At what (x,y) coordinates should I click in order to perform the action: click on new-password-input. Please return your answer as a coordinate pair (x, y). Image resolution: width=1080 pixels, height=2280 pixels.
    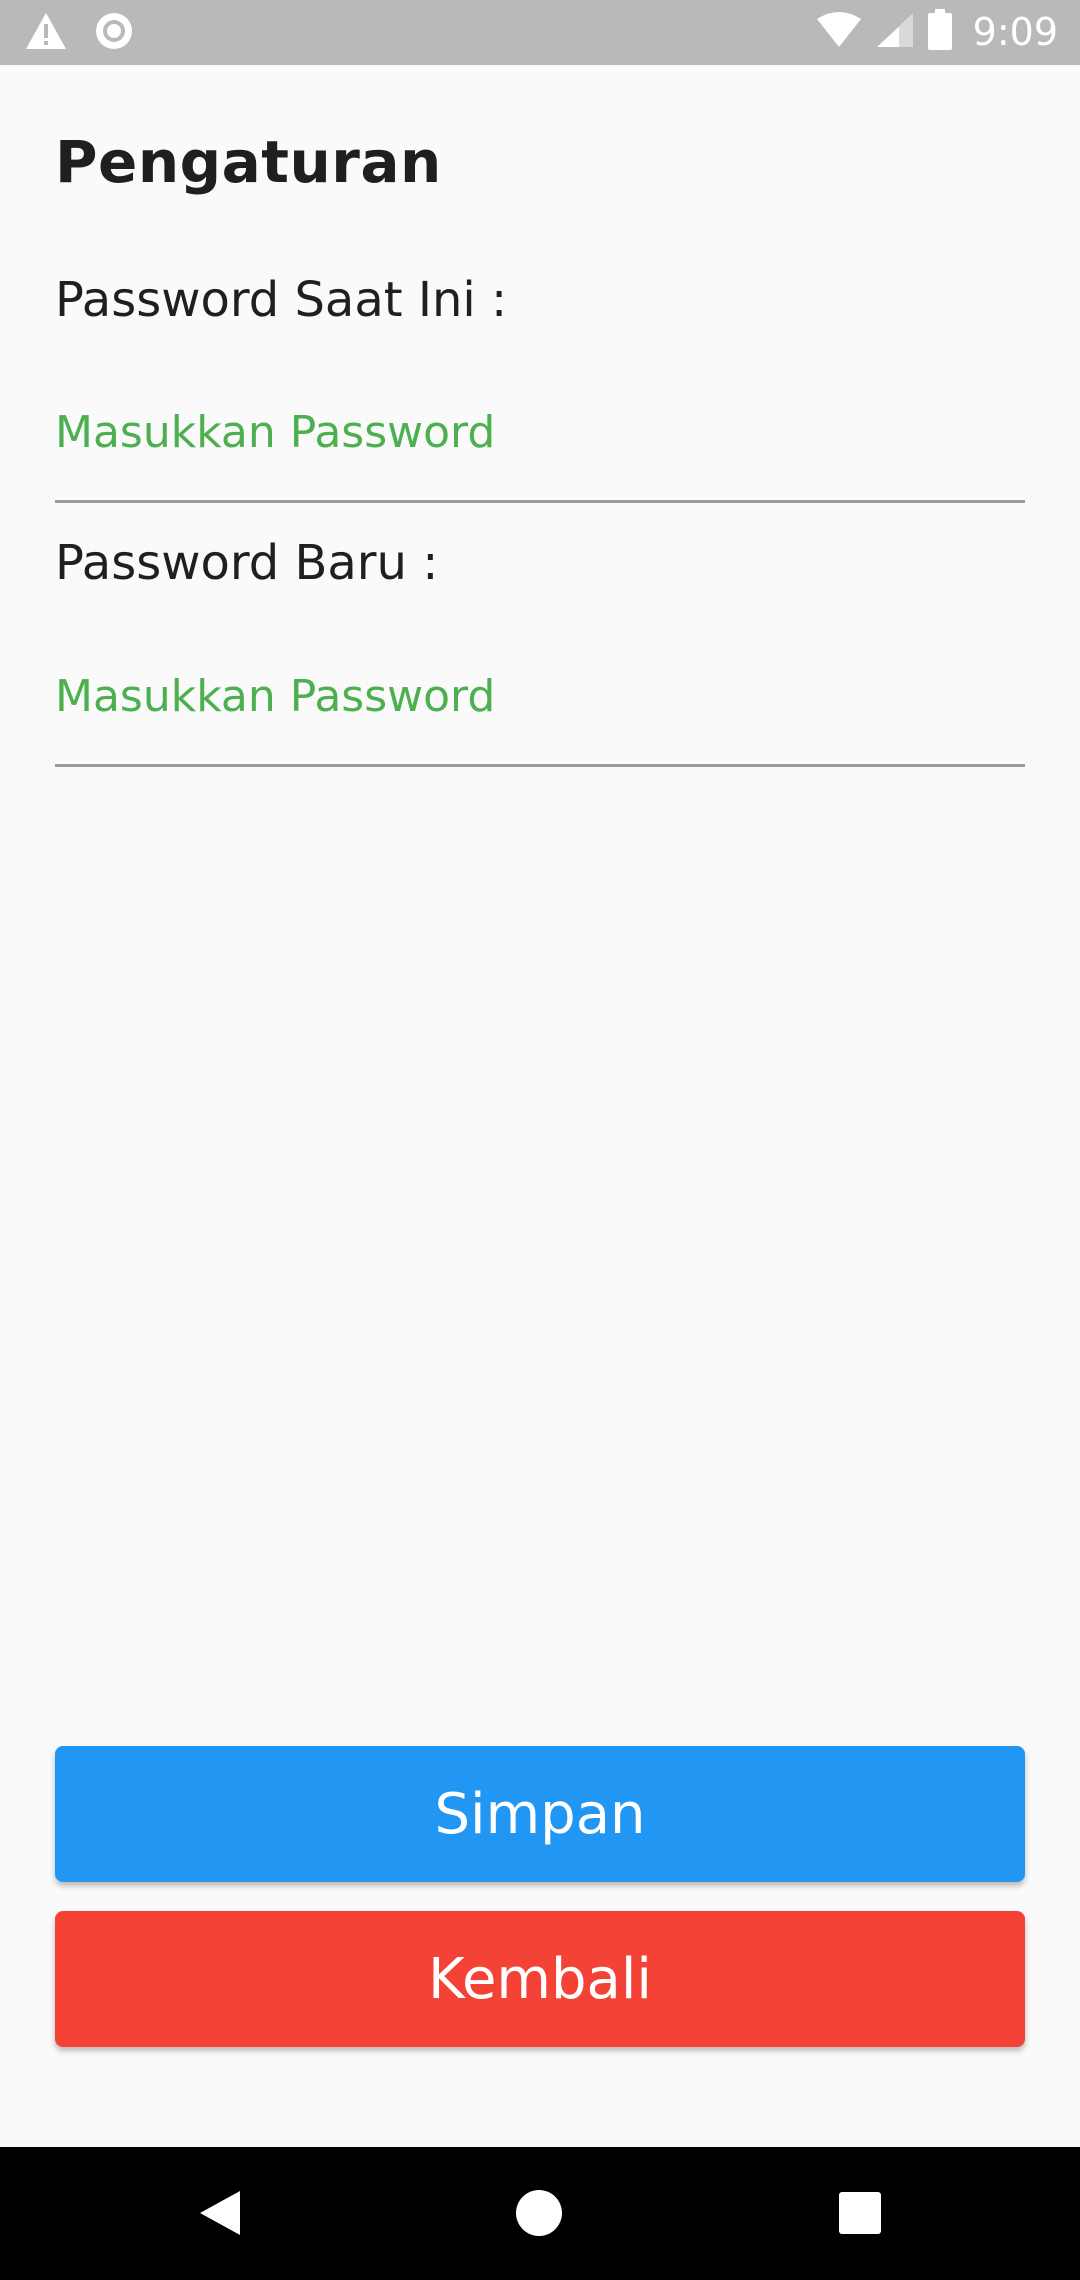
    Looking at the image, I should click on (540, 708).